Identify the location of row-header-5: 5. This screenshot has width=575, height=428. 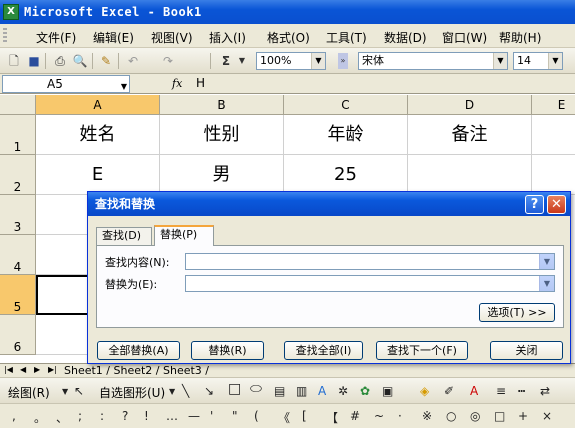
(18, 295).